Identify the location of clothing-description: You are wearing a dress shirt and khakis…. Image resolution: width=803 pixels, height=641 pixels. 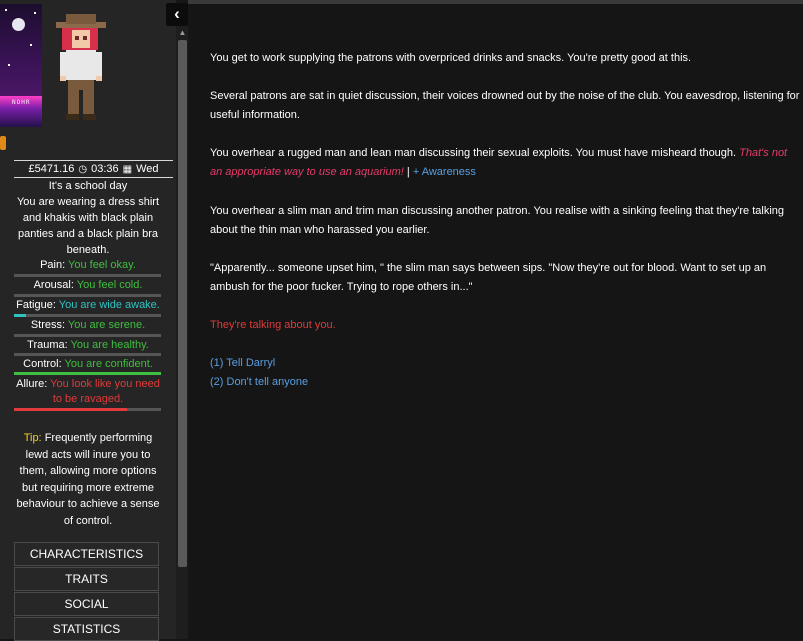
(88, 226).